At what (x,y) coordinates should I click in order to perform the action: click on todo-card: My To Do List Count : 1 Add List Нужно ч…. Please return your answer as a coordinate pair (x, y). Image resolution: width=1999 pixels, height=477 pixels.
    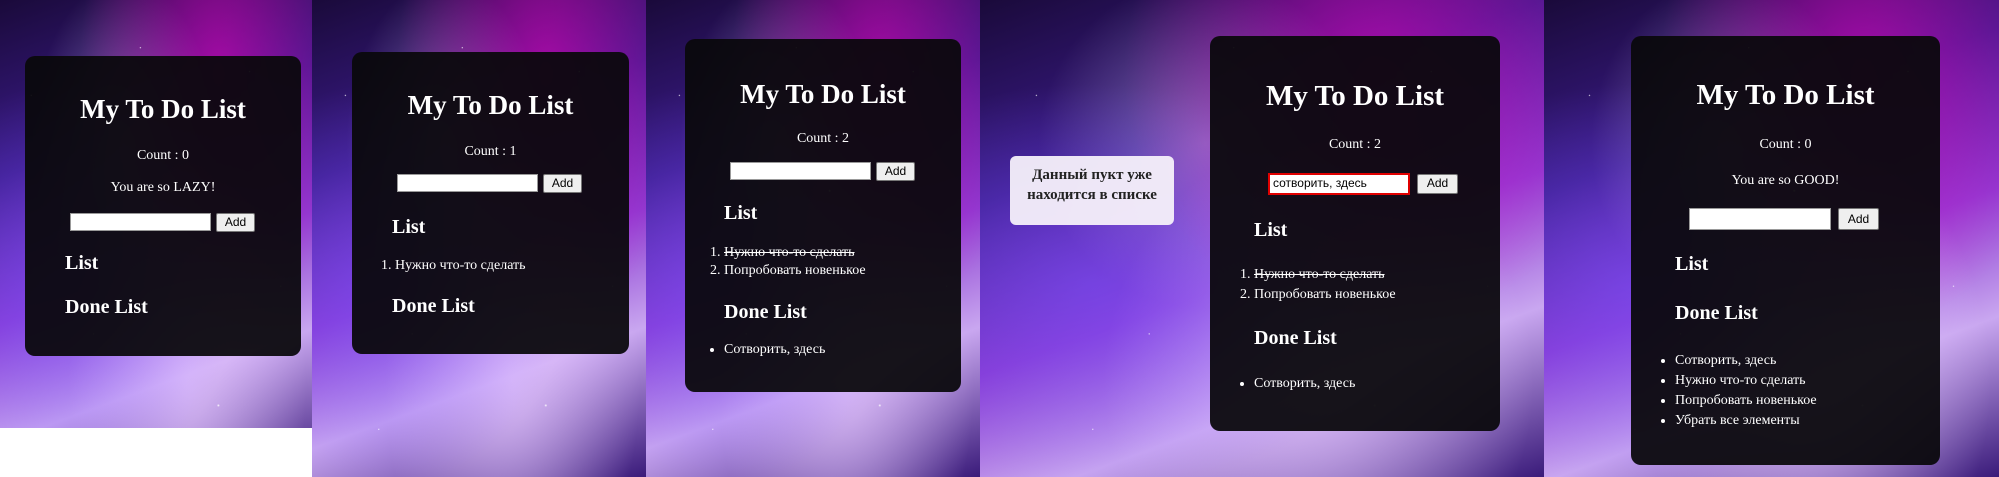
    Looking at the image, I should click on (490, 203).